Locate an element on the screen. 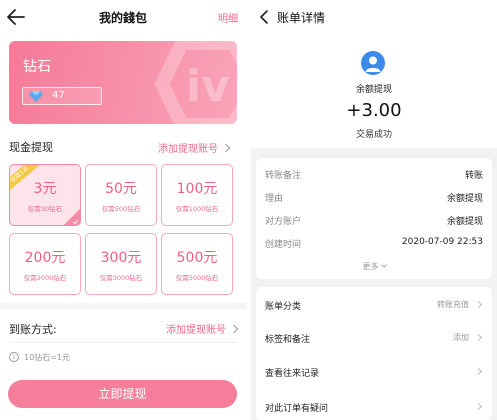 The height and width of the screenshot is (420, 497). option-amount: 500元 is located at coordinates (197, 258).